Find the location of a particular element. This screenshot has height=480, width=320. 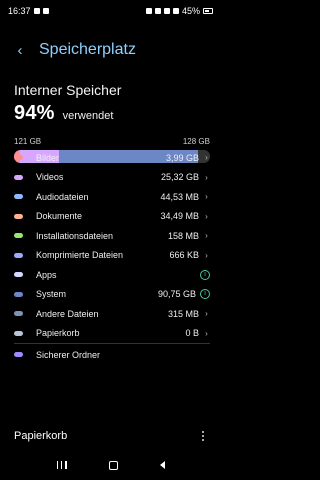

usage-text: verwendet is located at coordinates (88, 116).